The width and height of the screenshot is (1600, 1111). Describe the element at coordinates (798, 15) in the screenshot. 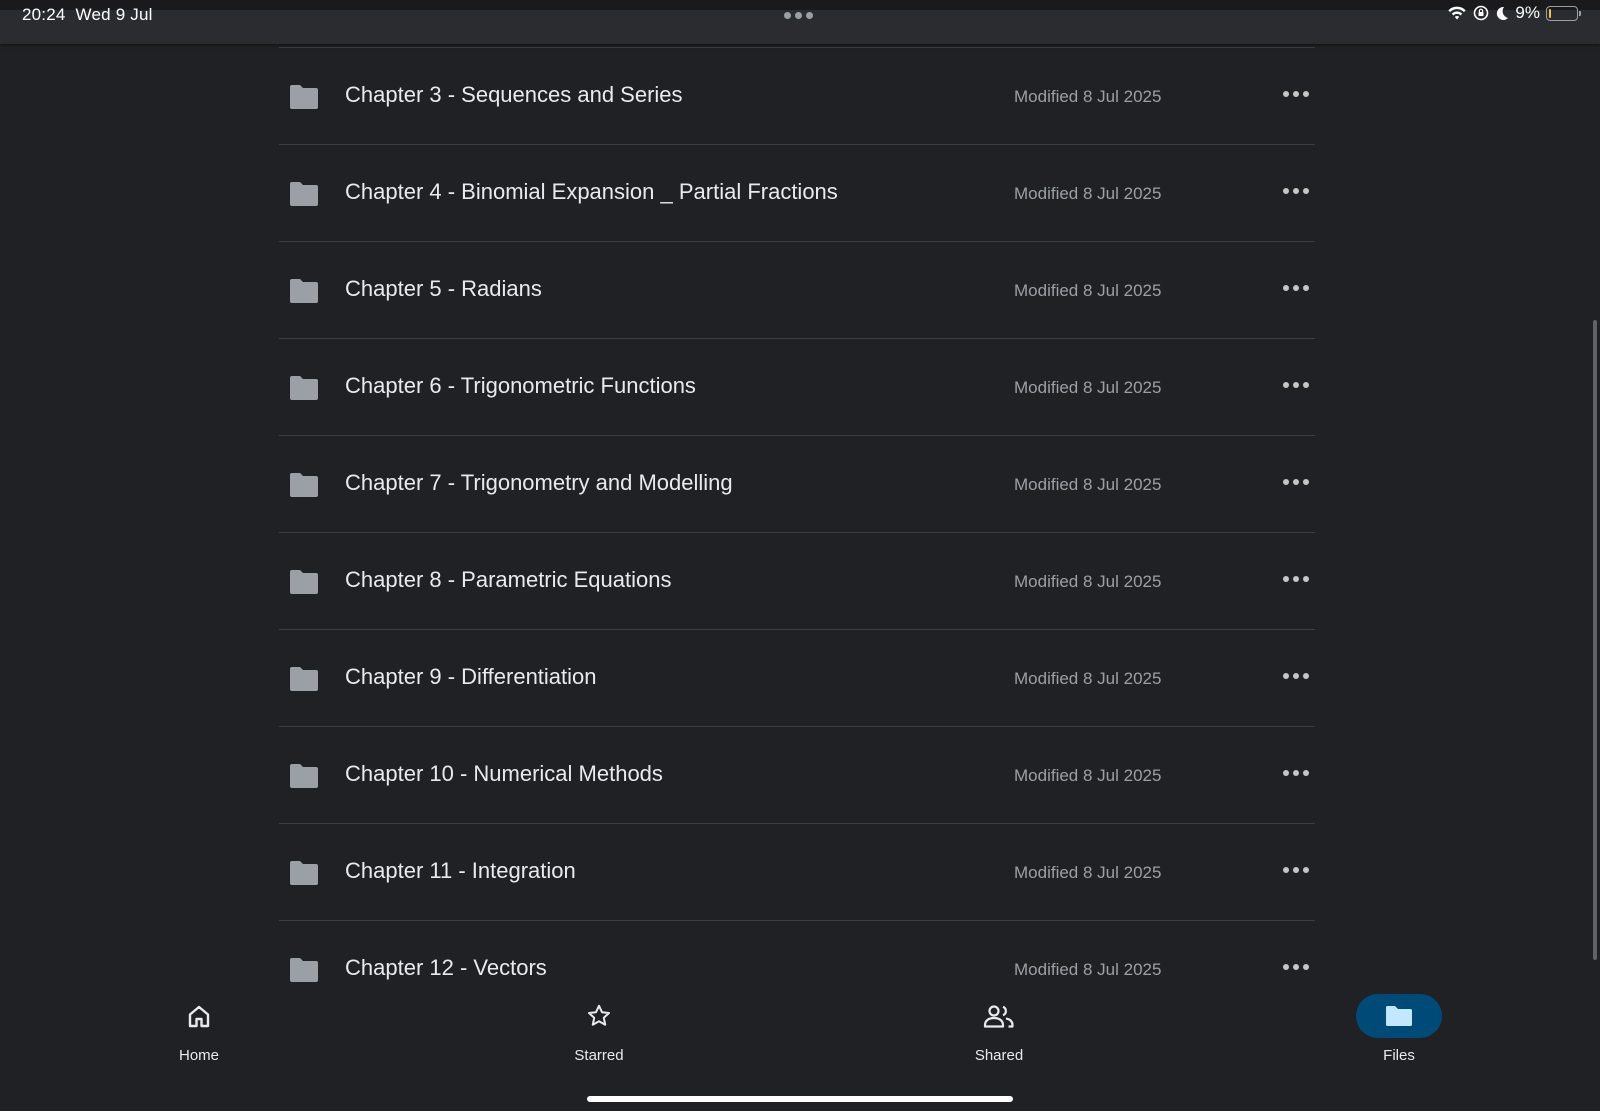

I see `multitasking-dots-icon` at that location.